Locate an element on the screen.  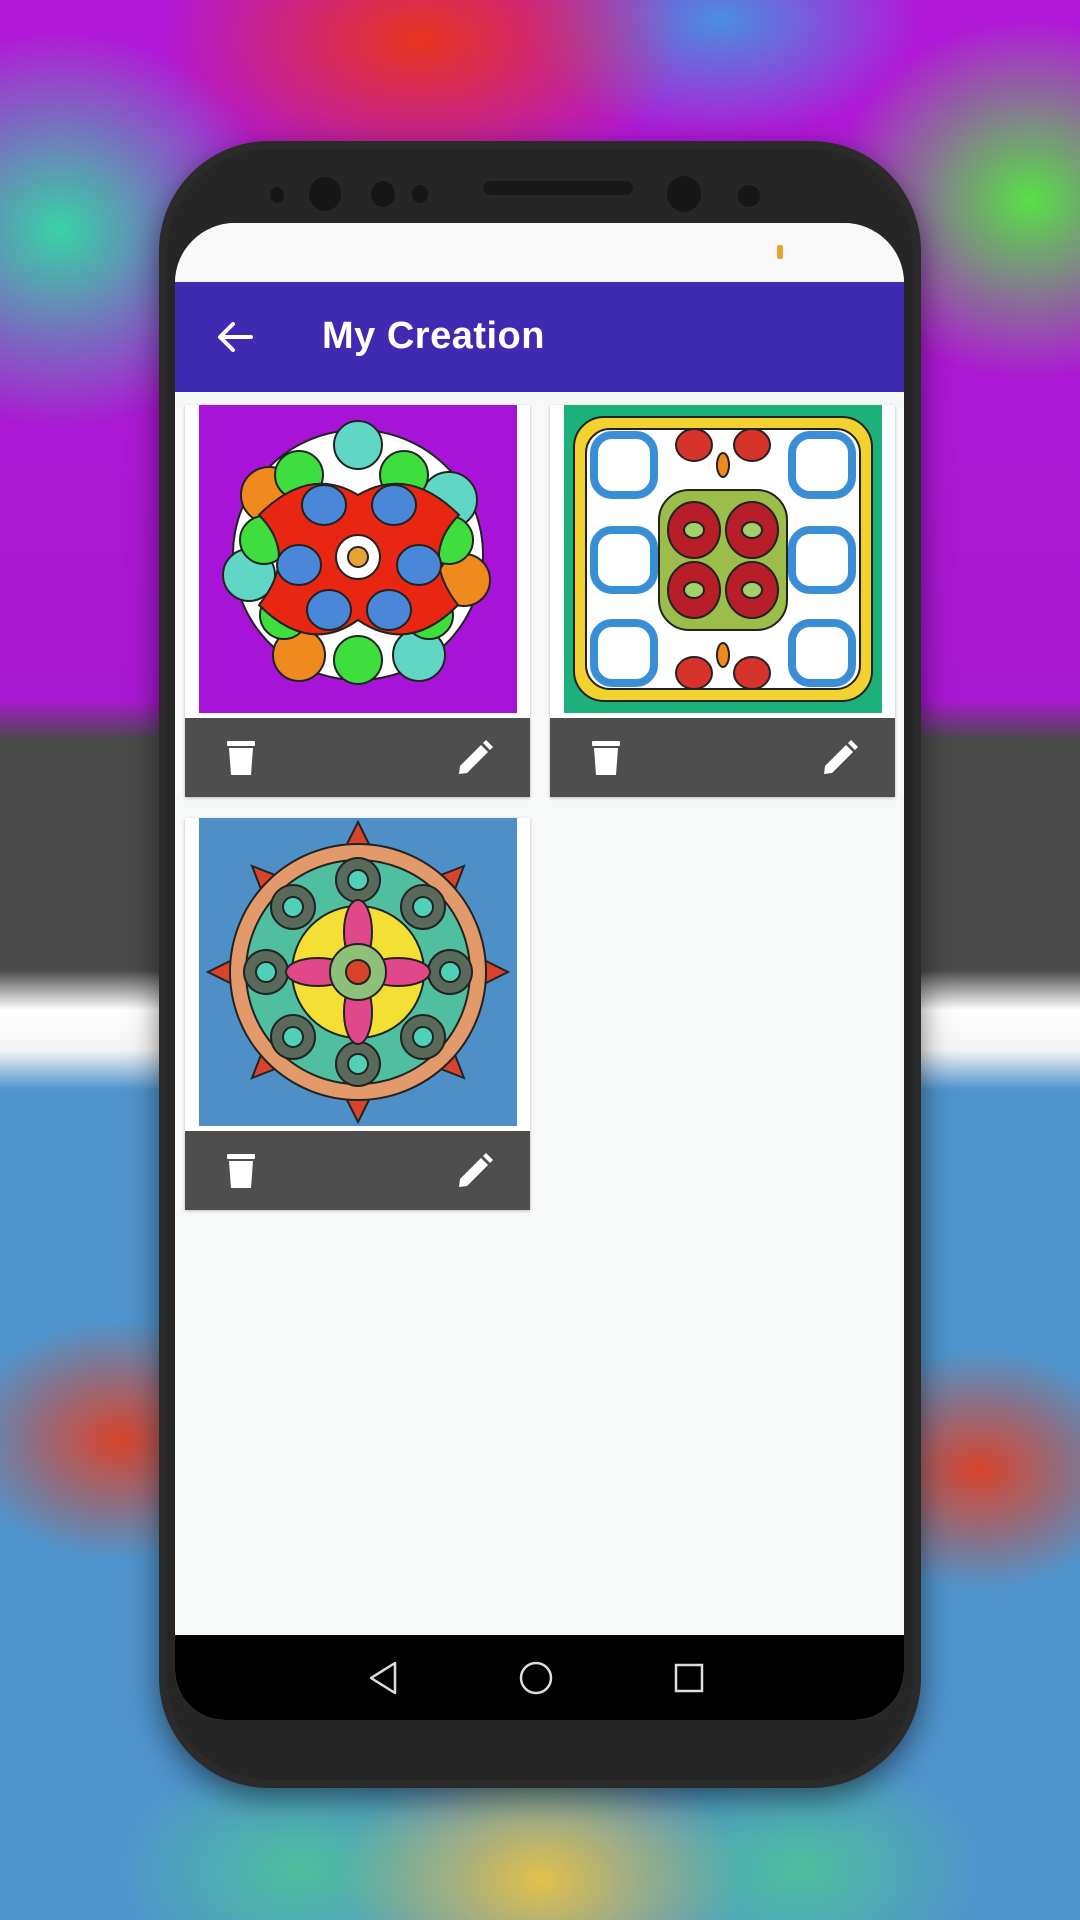
battery-icon is located at coordinates (780, 252).